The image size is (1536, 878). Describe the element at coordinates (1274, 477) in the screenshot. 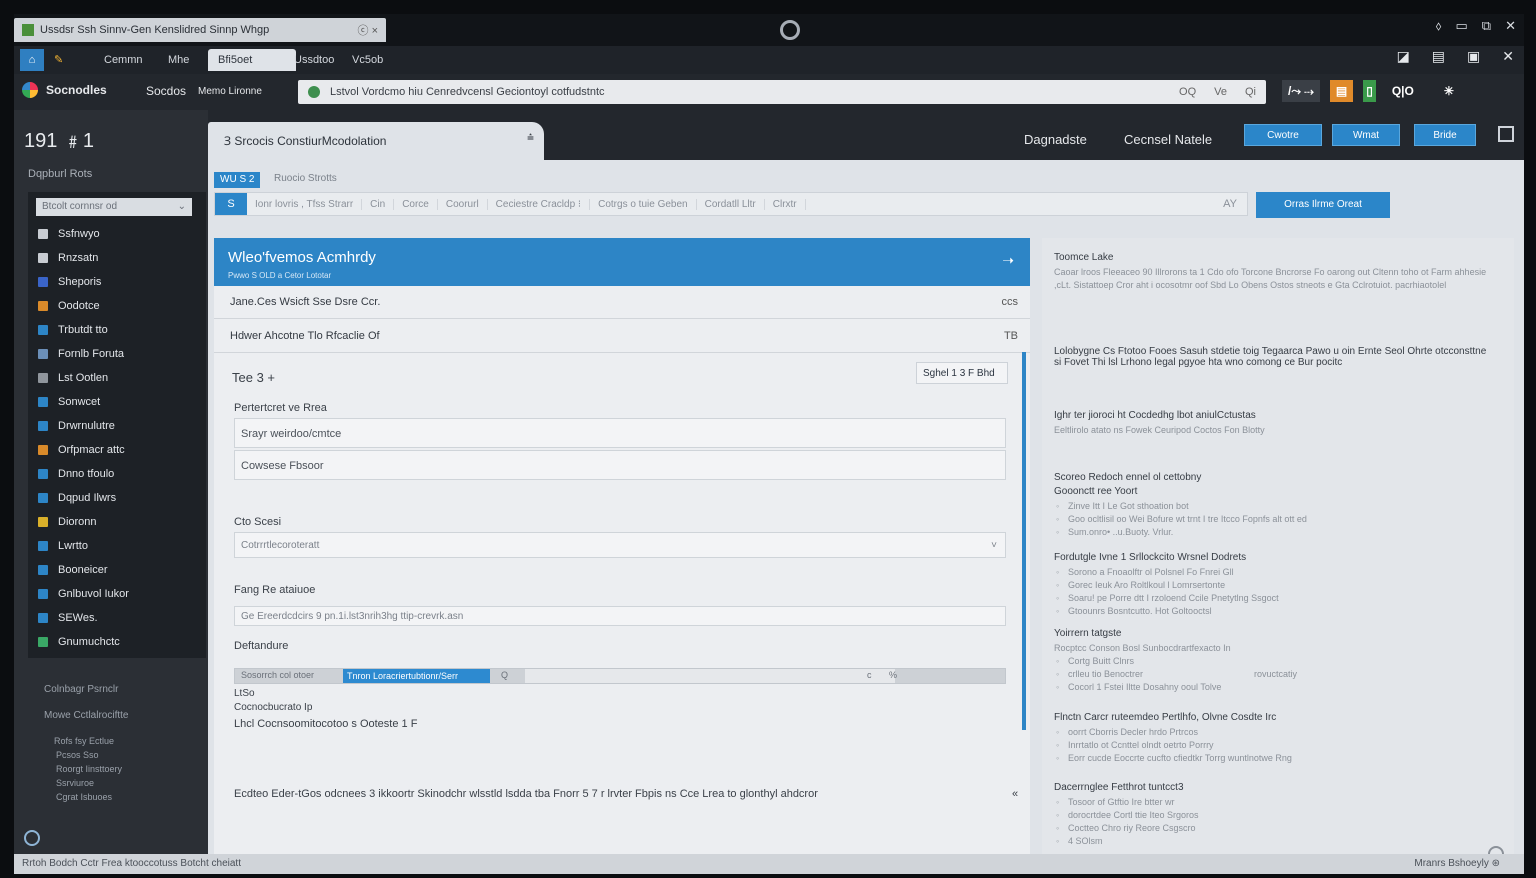

I see `info-section-heading: Scoreo Redoch ennel ol cettobny` at that location.